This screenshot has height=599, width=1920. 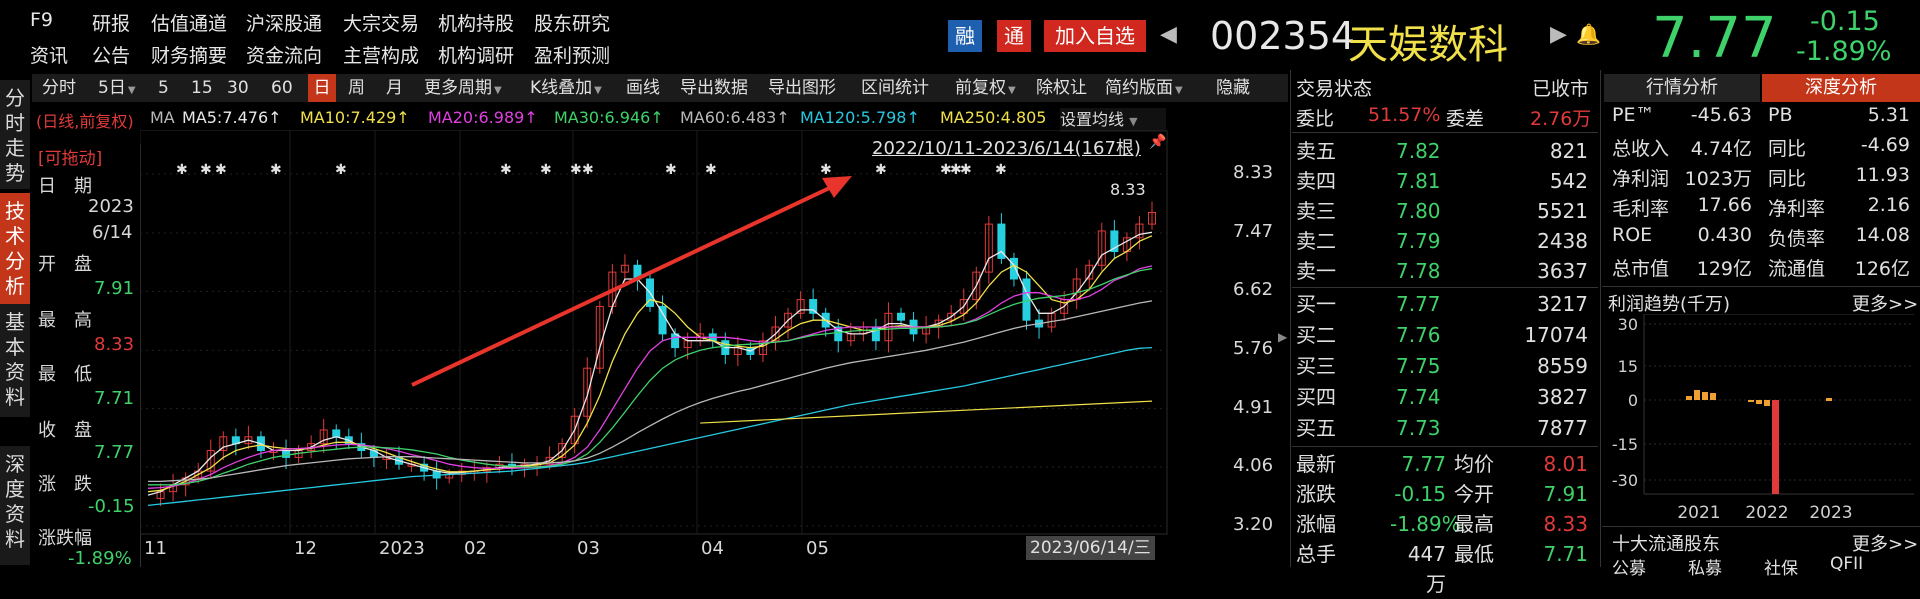 I want to click on next-stock-icon: ▶, so click(x=1558, y=34).